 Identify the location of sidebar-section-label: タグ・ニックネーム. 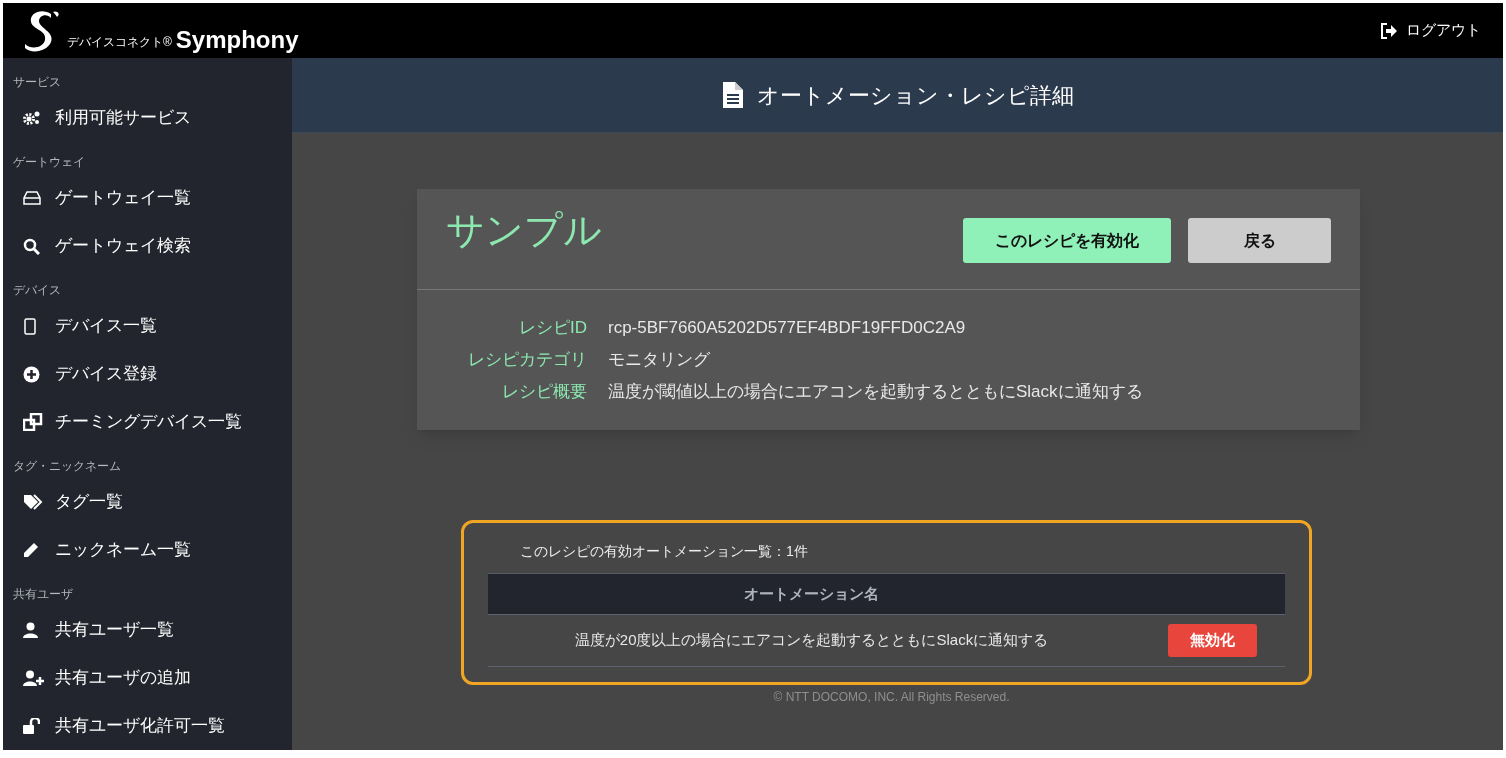
(67, 466).